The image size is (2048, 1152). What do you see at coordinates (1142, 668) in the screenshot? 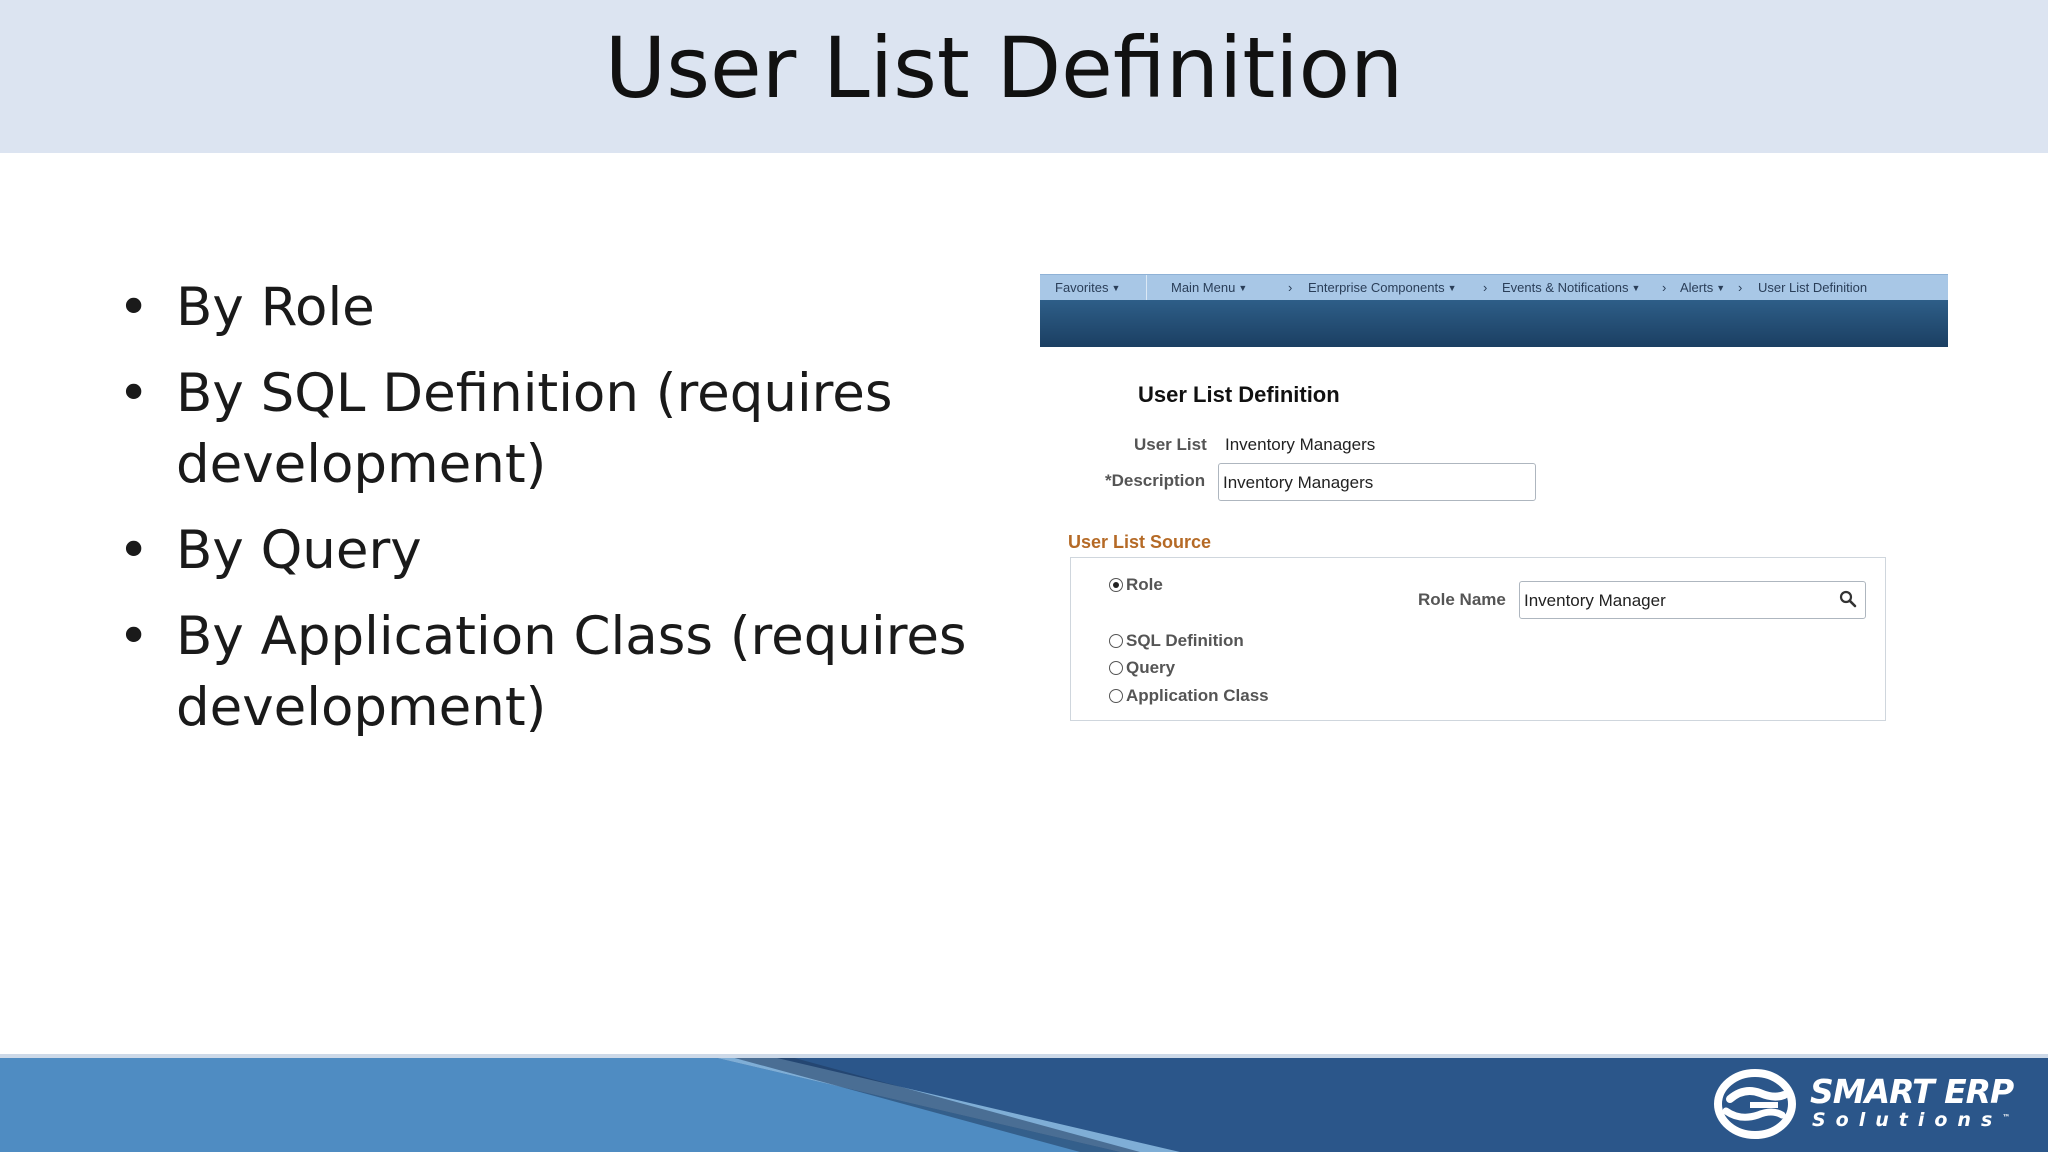
I see `radio-query: Query` at bounding box center [1142, 668].